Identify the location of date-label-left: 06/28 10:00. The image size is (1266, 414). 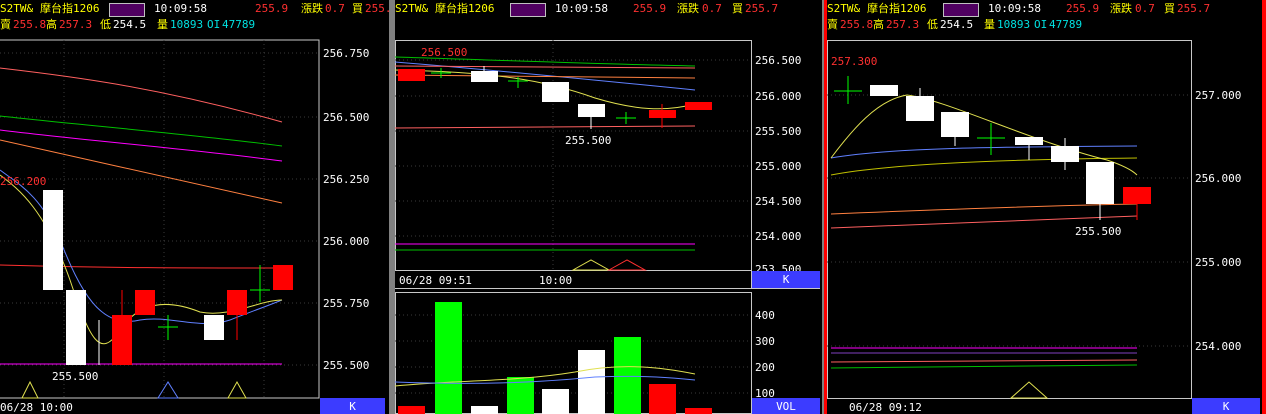
(36, 407).